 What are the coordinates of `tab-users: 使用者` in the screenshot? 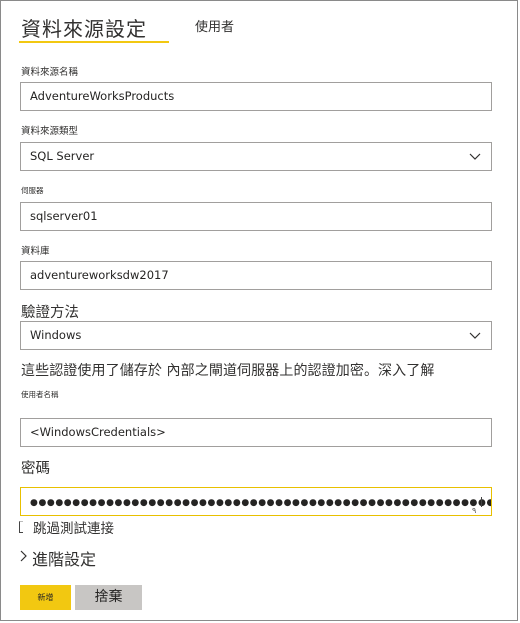 It's located at (214, 25).